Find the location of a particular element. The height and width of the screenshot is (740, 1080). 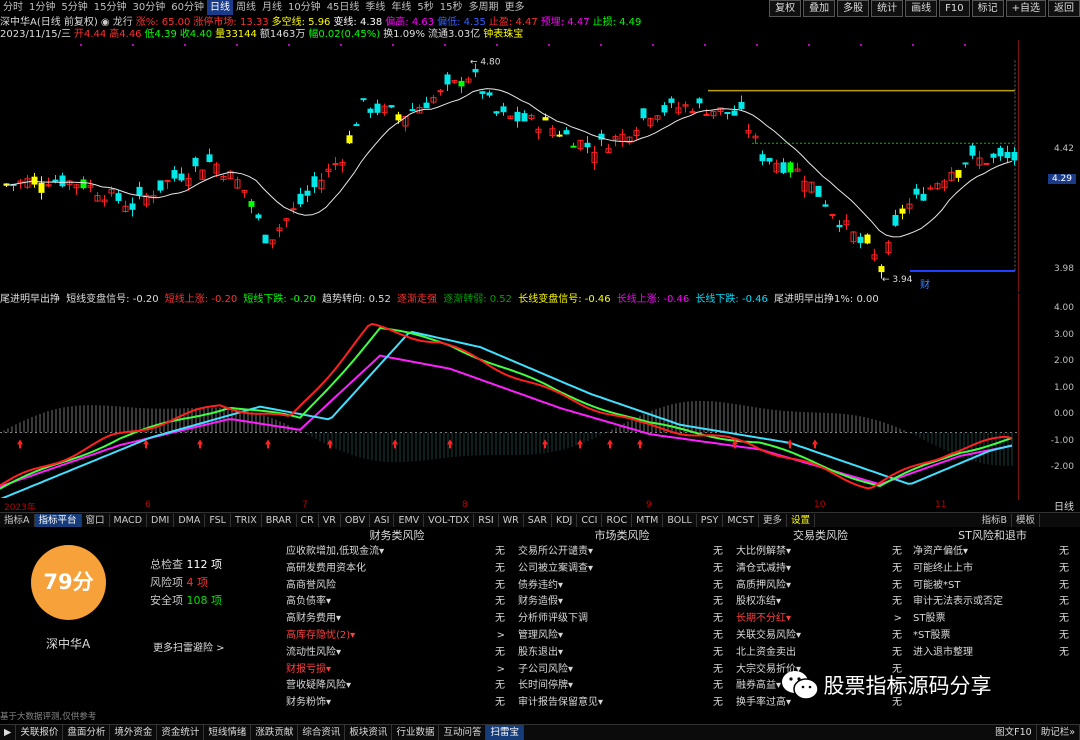

indicator-tab: VOL-TDX is located at coordinates (449, 520).